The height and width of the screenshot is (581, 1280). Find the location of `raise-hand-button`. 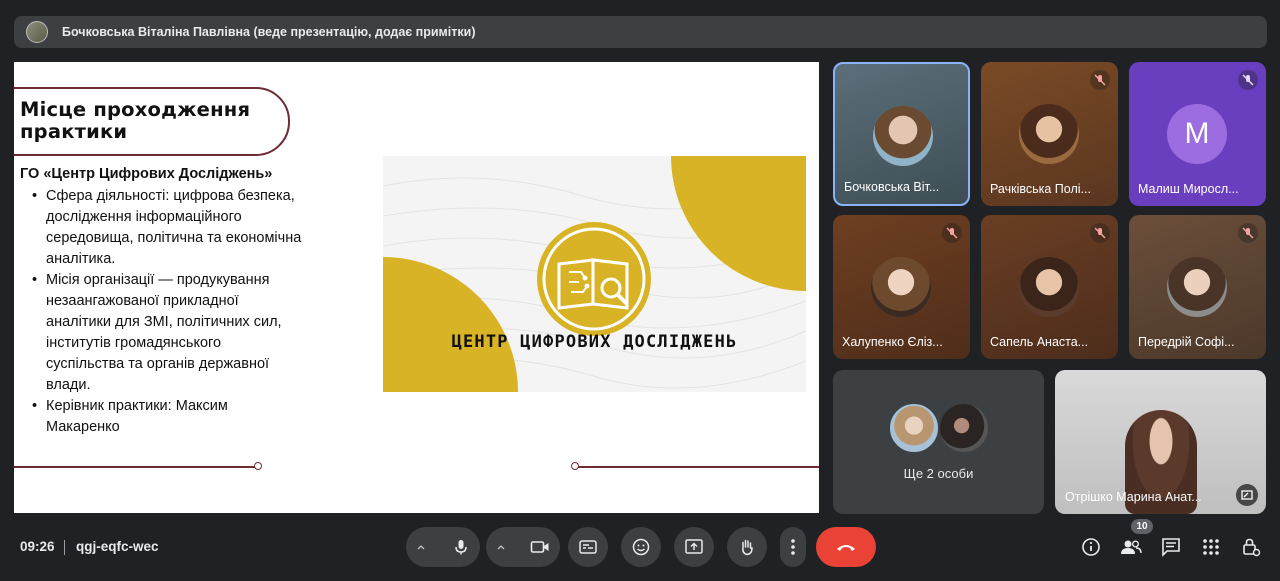

raise-hand-button is located at coordinates (747, 547).